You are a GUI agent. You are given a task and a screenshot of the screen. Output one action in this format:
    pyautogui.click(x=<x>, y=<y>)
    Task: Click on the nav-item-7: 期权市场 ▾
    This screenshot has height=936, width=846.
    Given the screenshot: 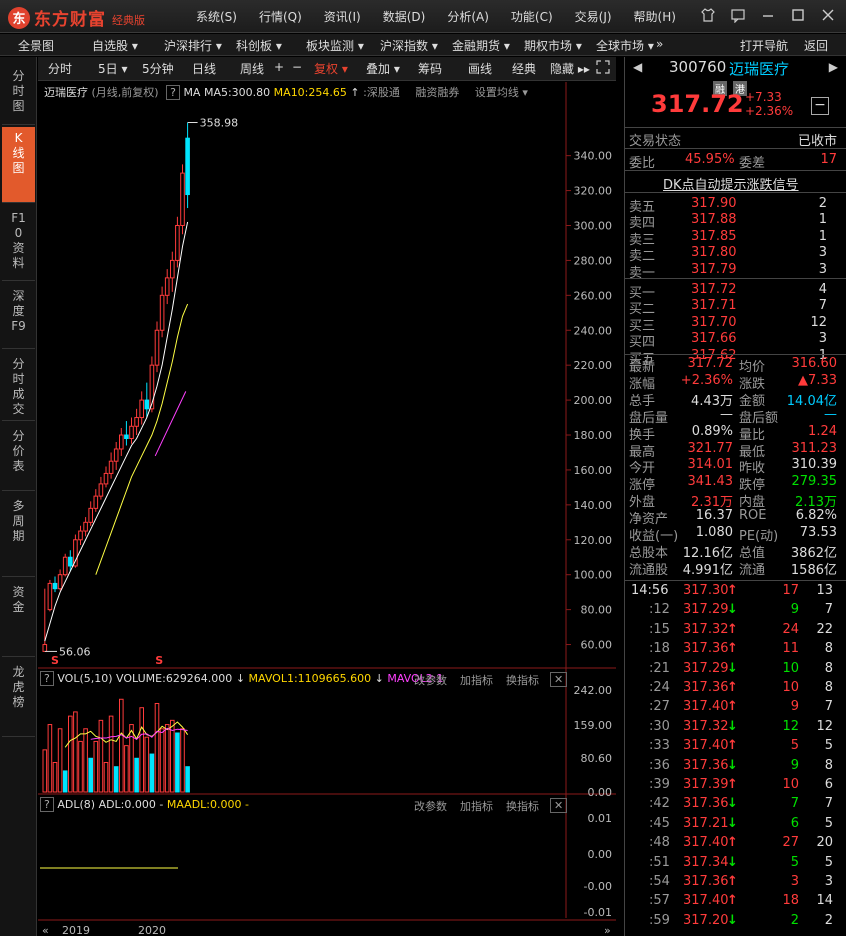 What is the action you would take?
    pyautogui.click(x=553, y=45)
    